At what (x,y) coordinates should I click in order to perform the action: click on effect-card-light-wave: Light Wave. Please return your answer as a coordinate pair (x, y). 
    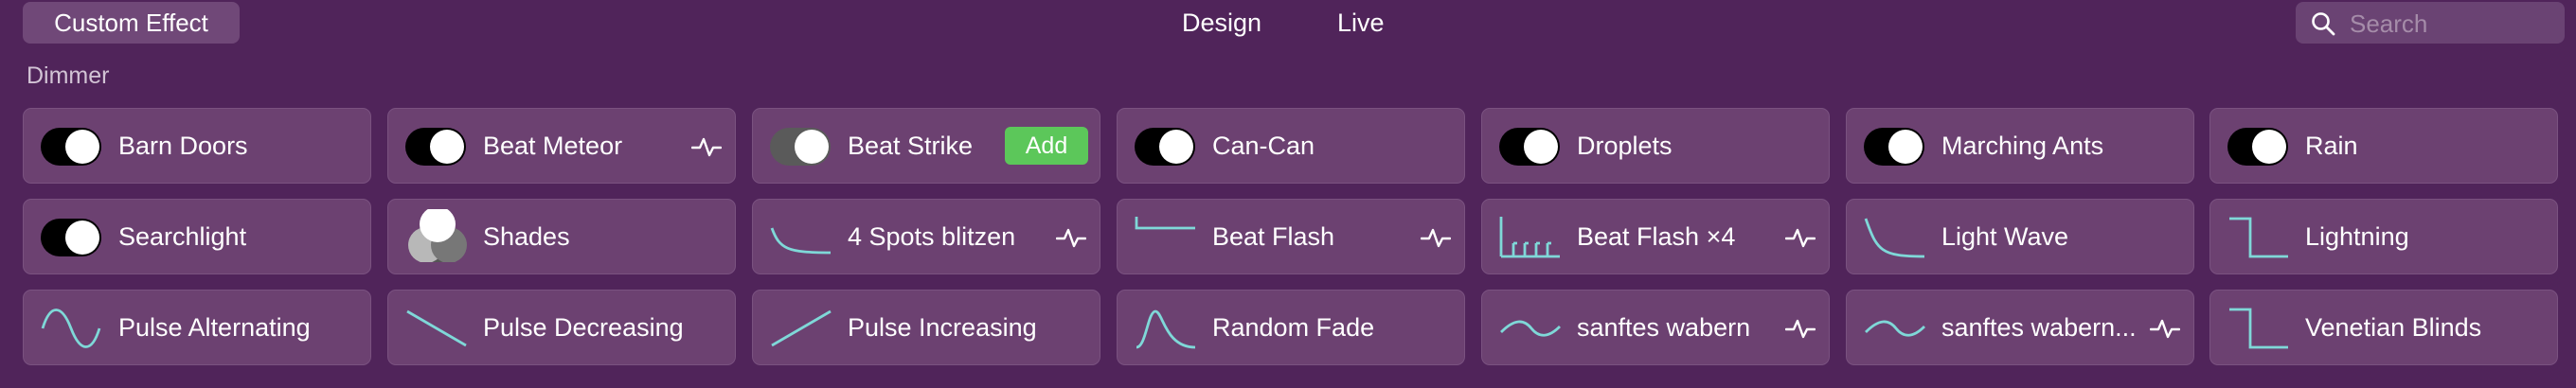
    Looking at the image, I should click on (2020, 236).